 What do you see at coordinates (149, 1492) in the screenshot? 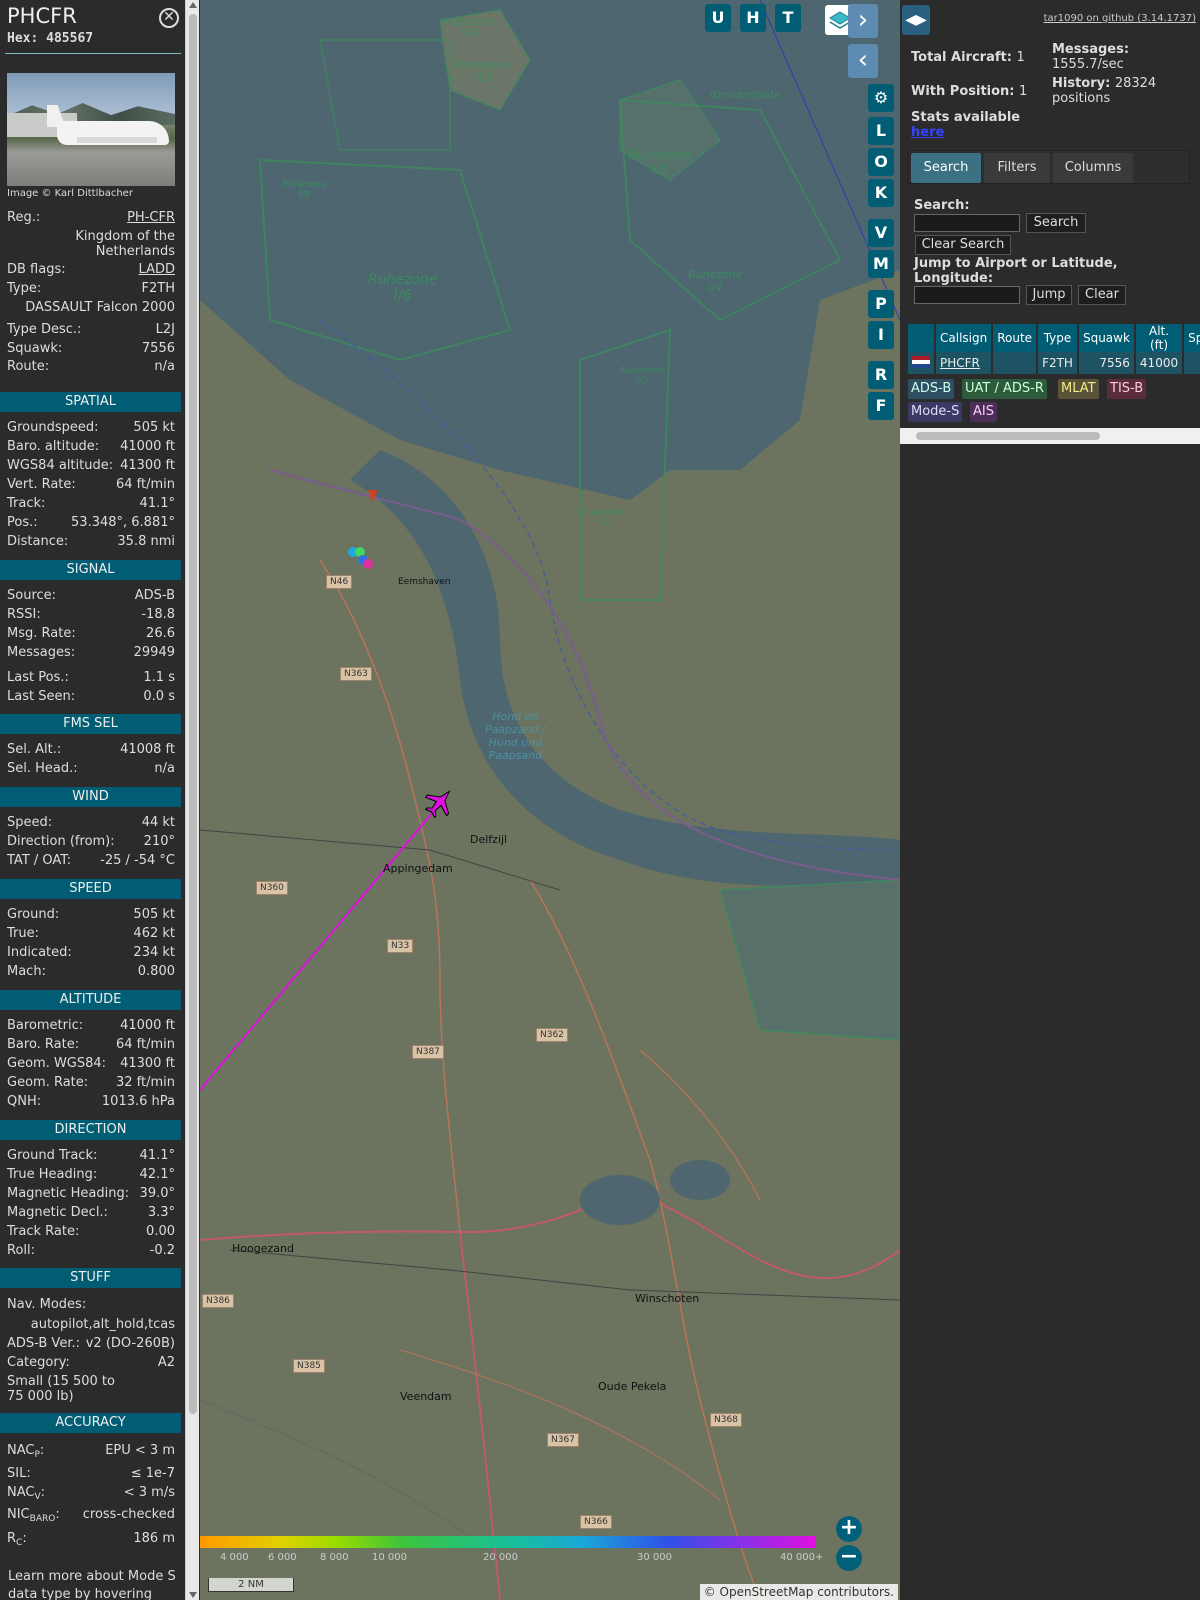
I see `nacv-value: < 3 m/s` at bounding box center [149, 1492].